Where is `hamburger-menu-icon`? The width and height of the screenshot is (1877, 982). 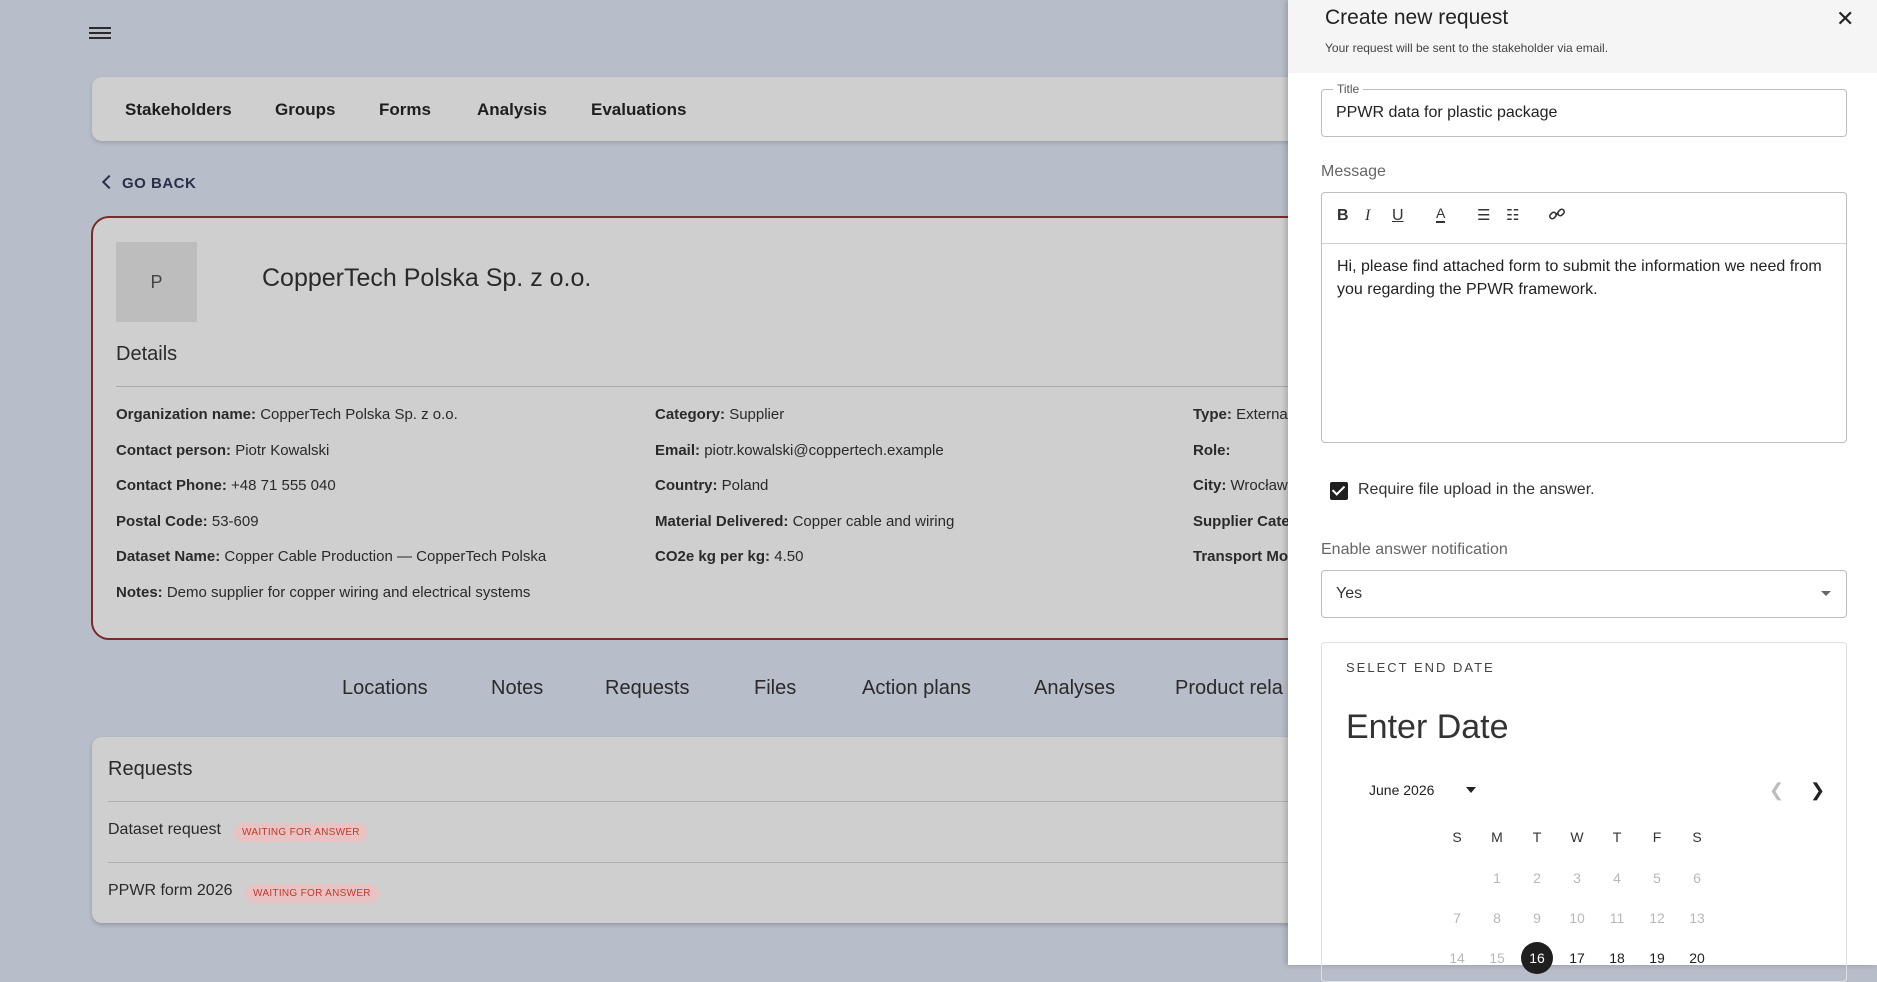 hamburger-menu-icon is located at coordinates (100, 33).